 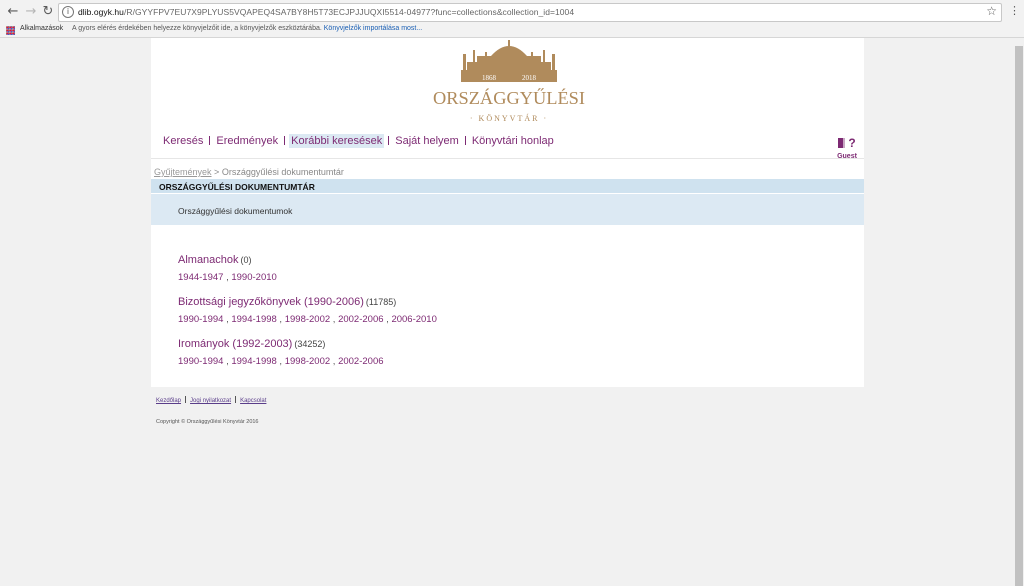 I want to click on apps-grid-icon, so click(x=10, y=30).